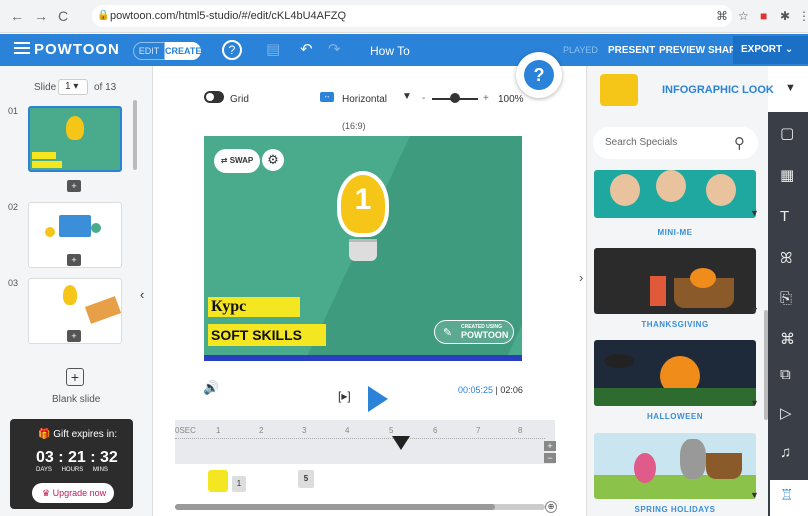  Describe the element at coordinates (334, 49) in the screenshot. I see `redo-icon: ↷` at that location.